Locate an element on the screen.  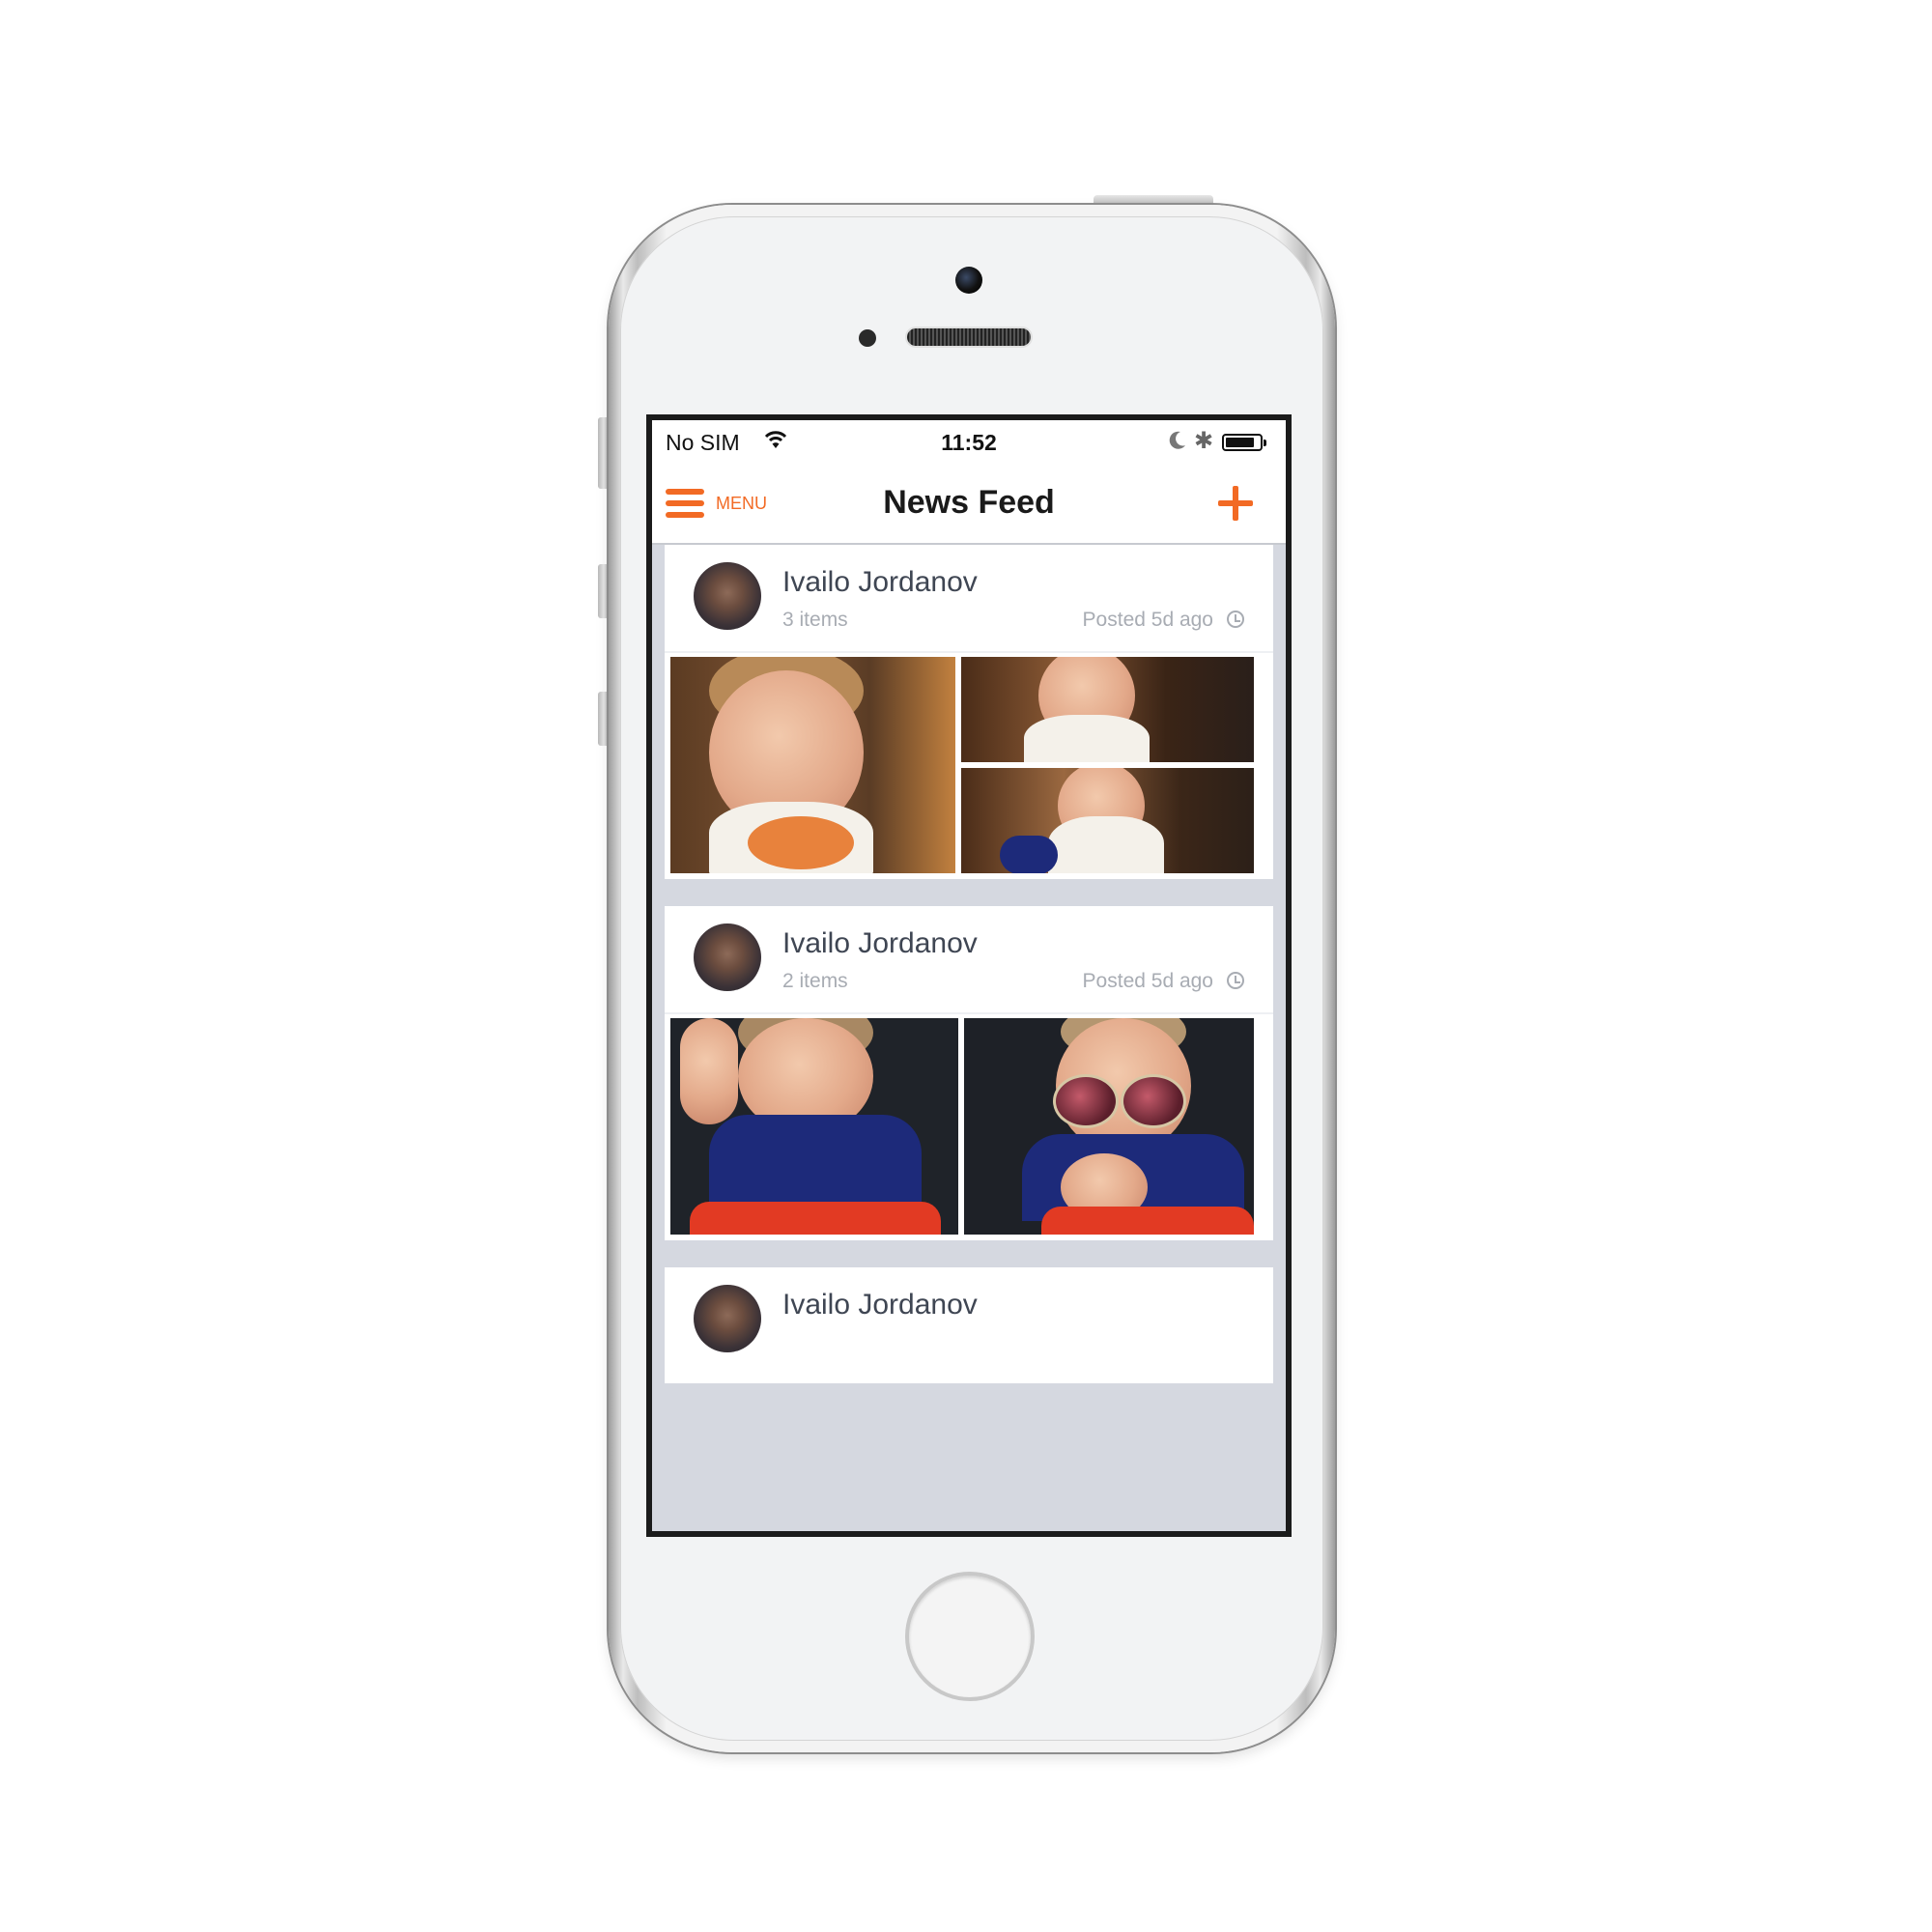
status-time: 11:52 is located at coordinates (969, 442).